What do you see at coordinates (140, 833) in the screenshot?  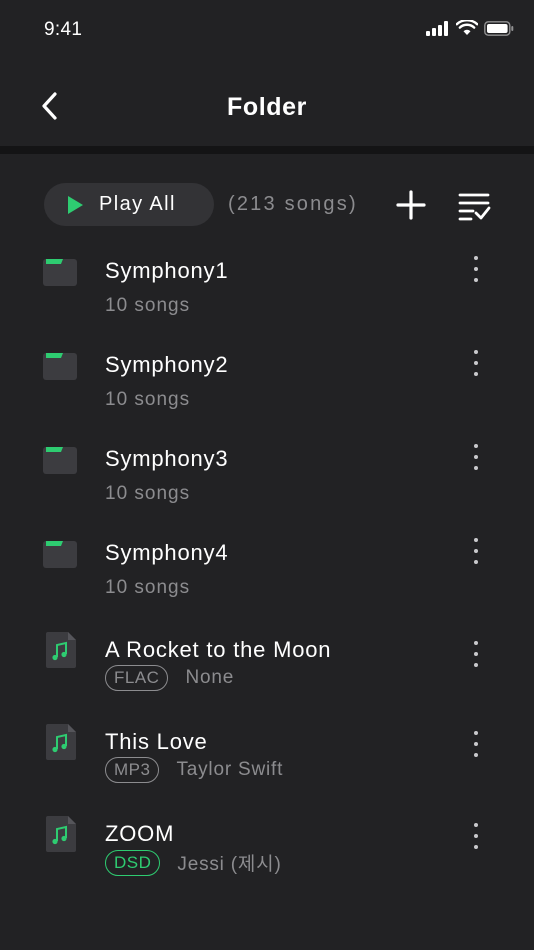 I see `song-title: ZOOM` at bounding box center [140, 833].